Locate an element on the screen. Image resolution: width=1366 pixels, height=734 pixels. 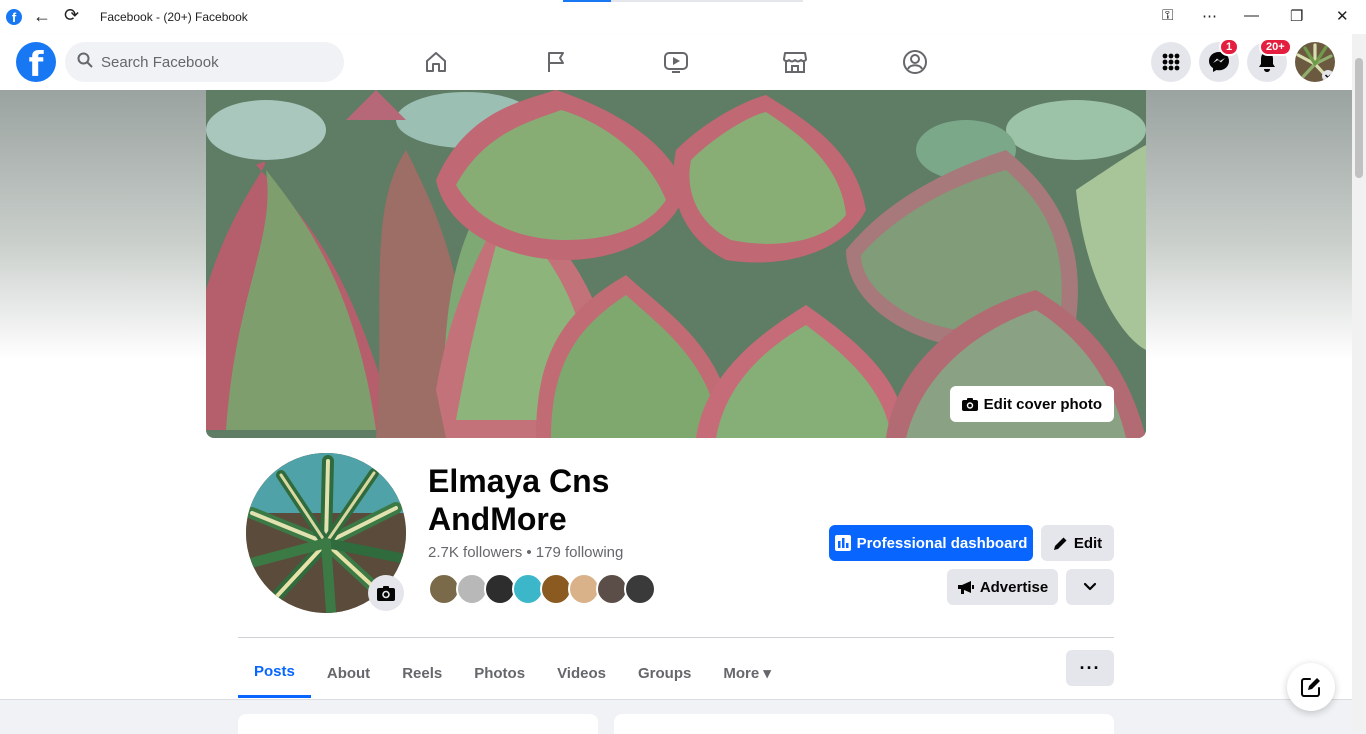
more-options-dropdown-button is located at coordinates (1090, 587).